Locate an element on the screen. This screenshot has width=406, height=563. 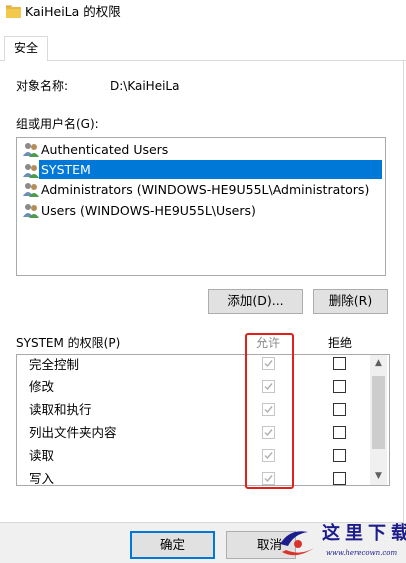
deny-checkbox-modify is located at coordinates (339, 386).